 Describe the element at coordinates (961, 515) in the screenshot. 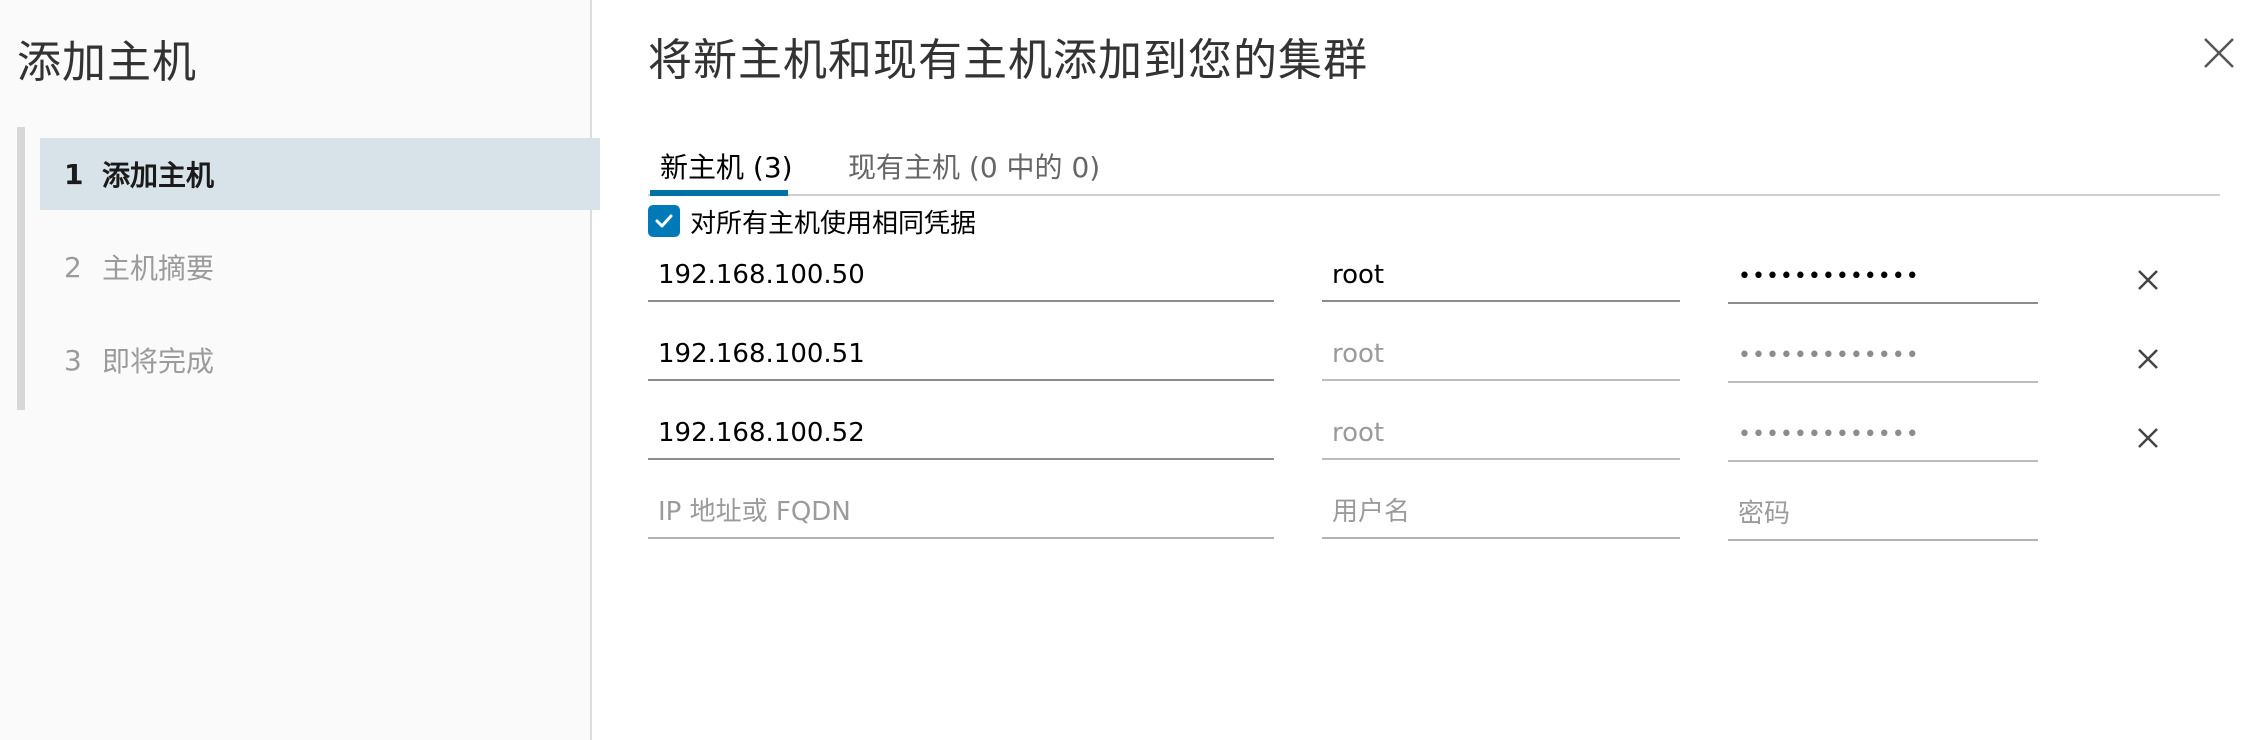

I see `new-host-address-field: IP 地址或 FQDN` at that location.